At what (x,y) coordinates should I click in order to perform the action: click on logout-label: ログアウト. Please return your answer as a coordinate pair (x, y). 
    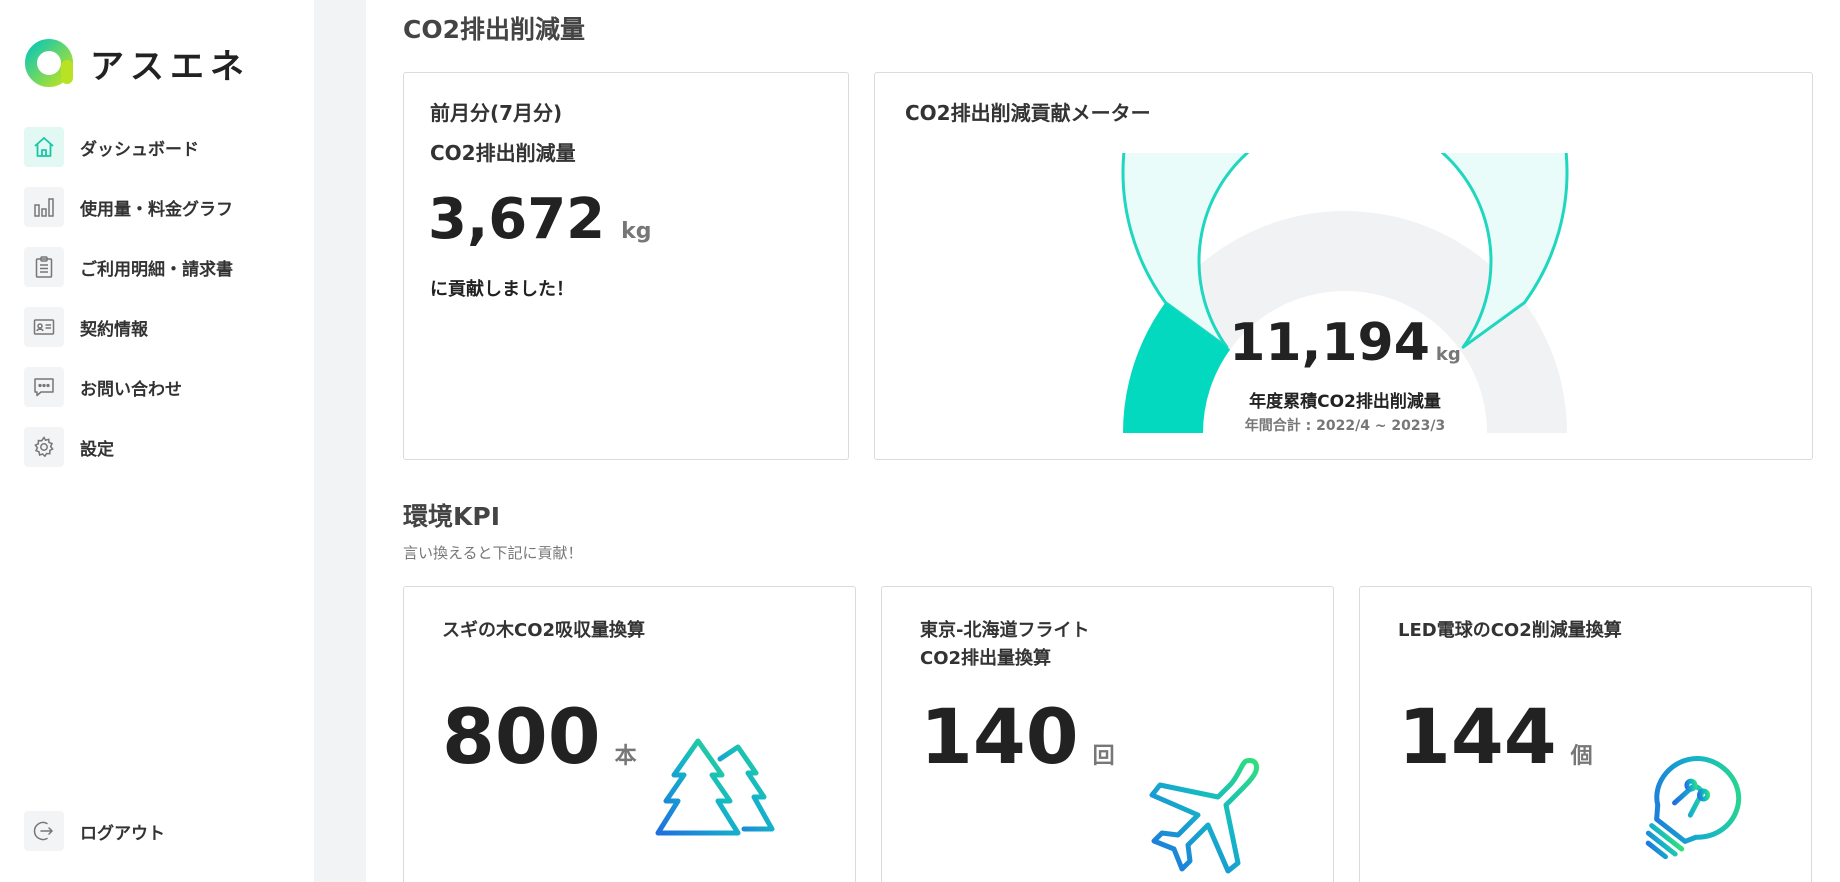
    Looking at the image, I should click on (122, 833).